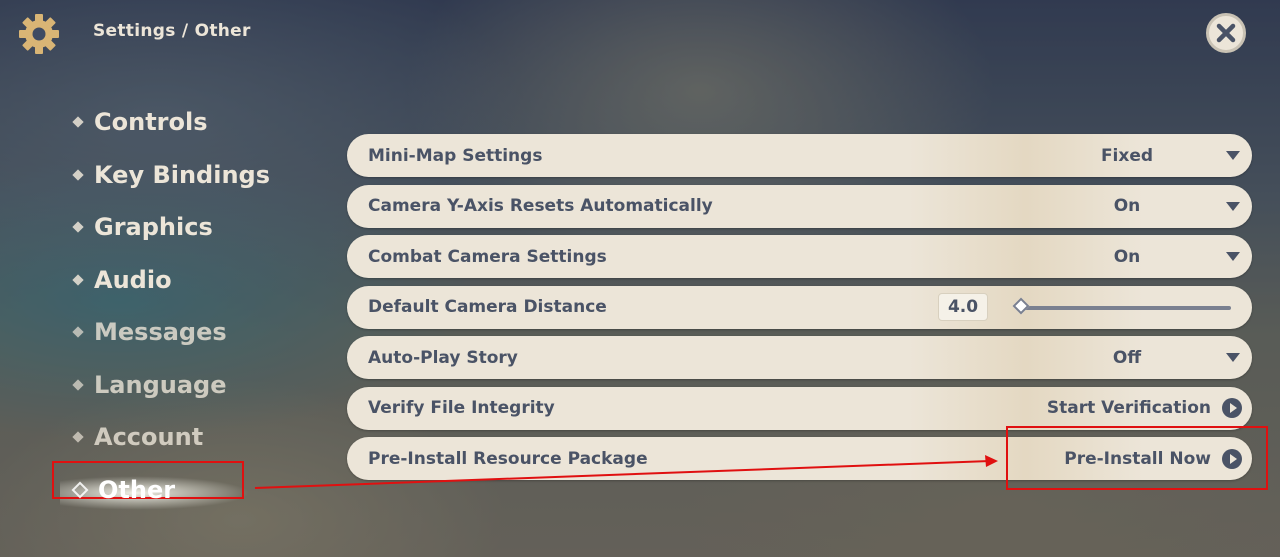  Describe the element at coordinates (626, 472) in the screenshot. I see `annotation-arrow` at that location.